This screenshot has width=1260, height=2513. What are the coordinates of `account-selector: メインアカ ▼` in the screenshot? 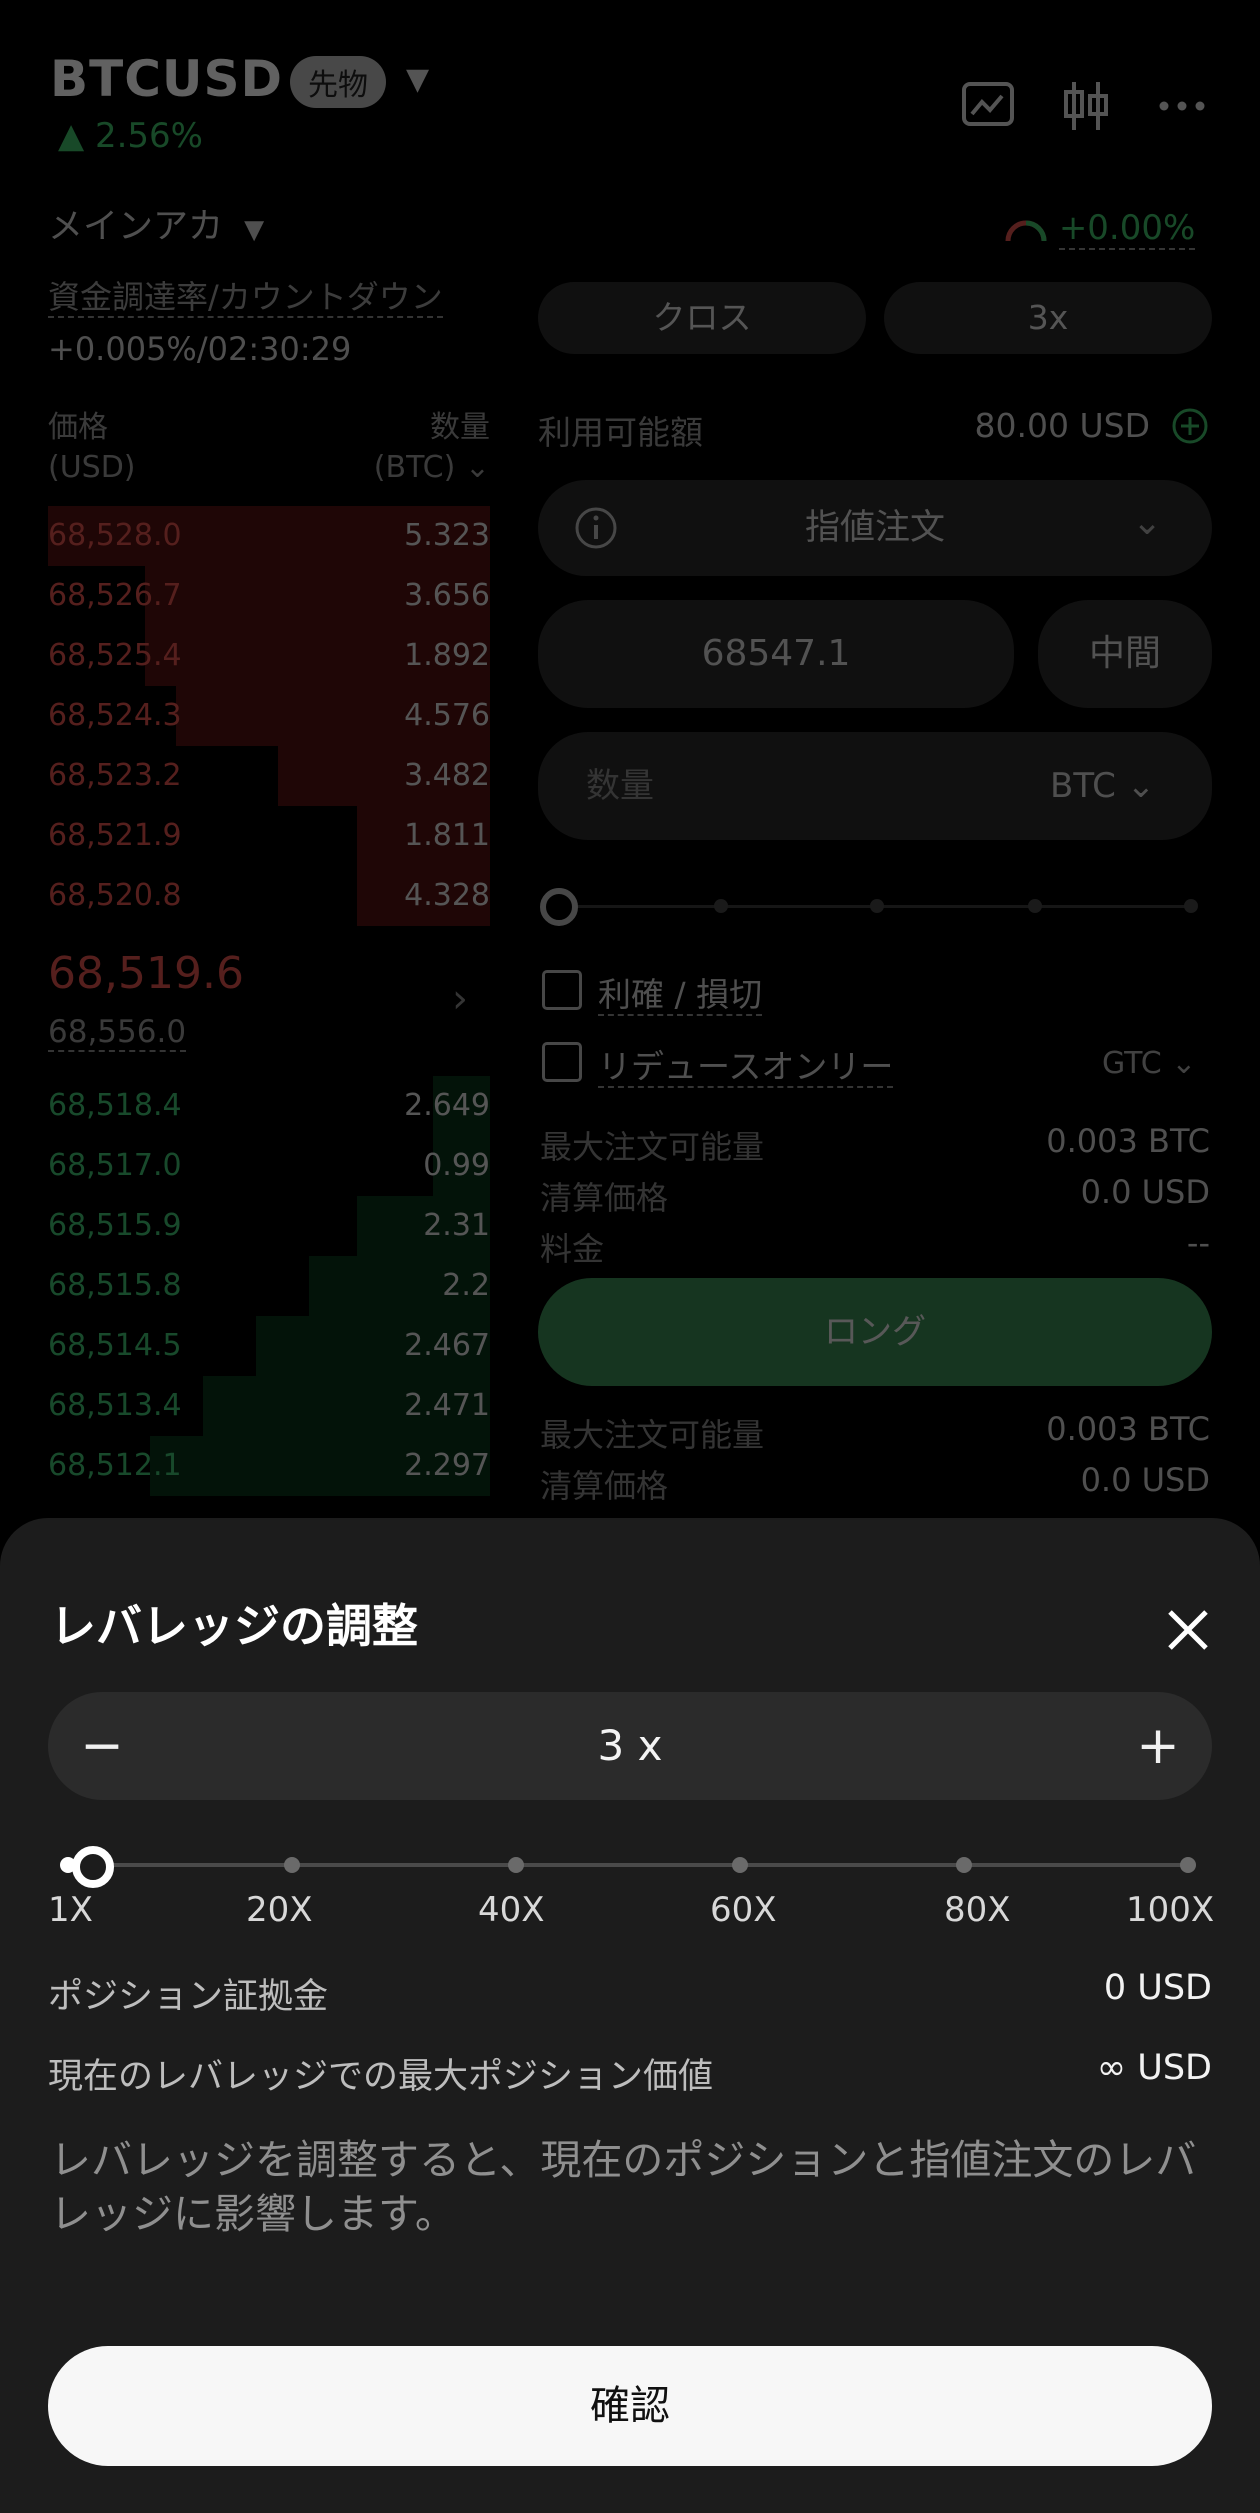 It's located at (156, 223).